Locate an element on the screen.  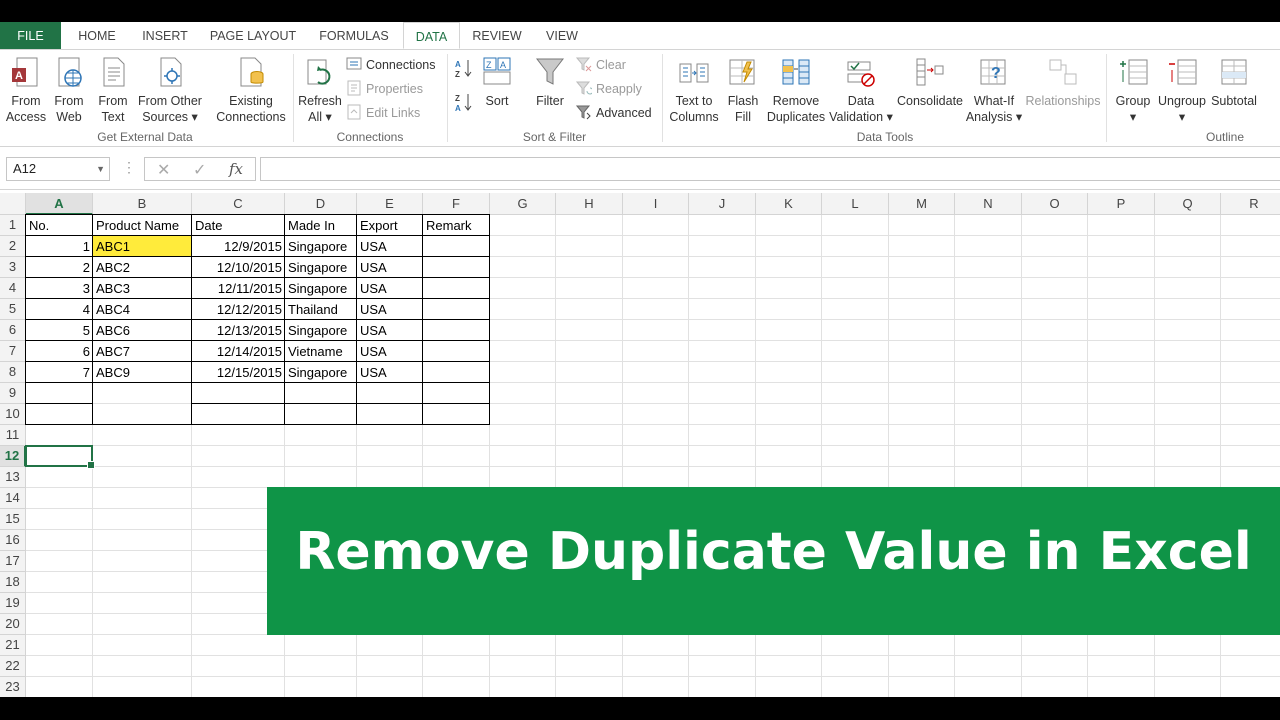
properties-button: Properties is located at coordinates (384, 89).